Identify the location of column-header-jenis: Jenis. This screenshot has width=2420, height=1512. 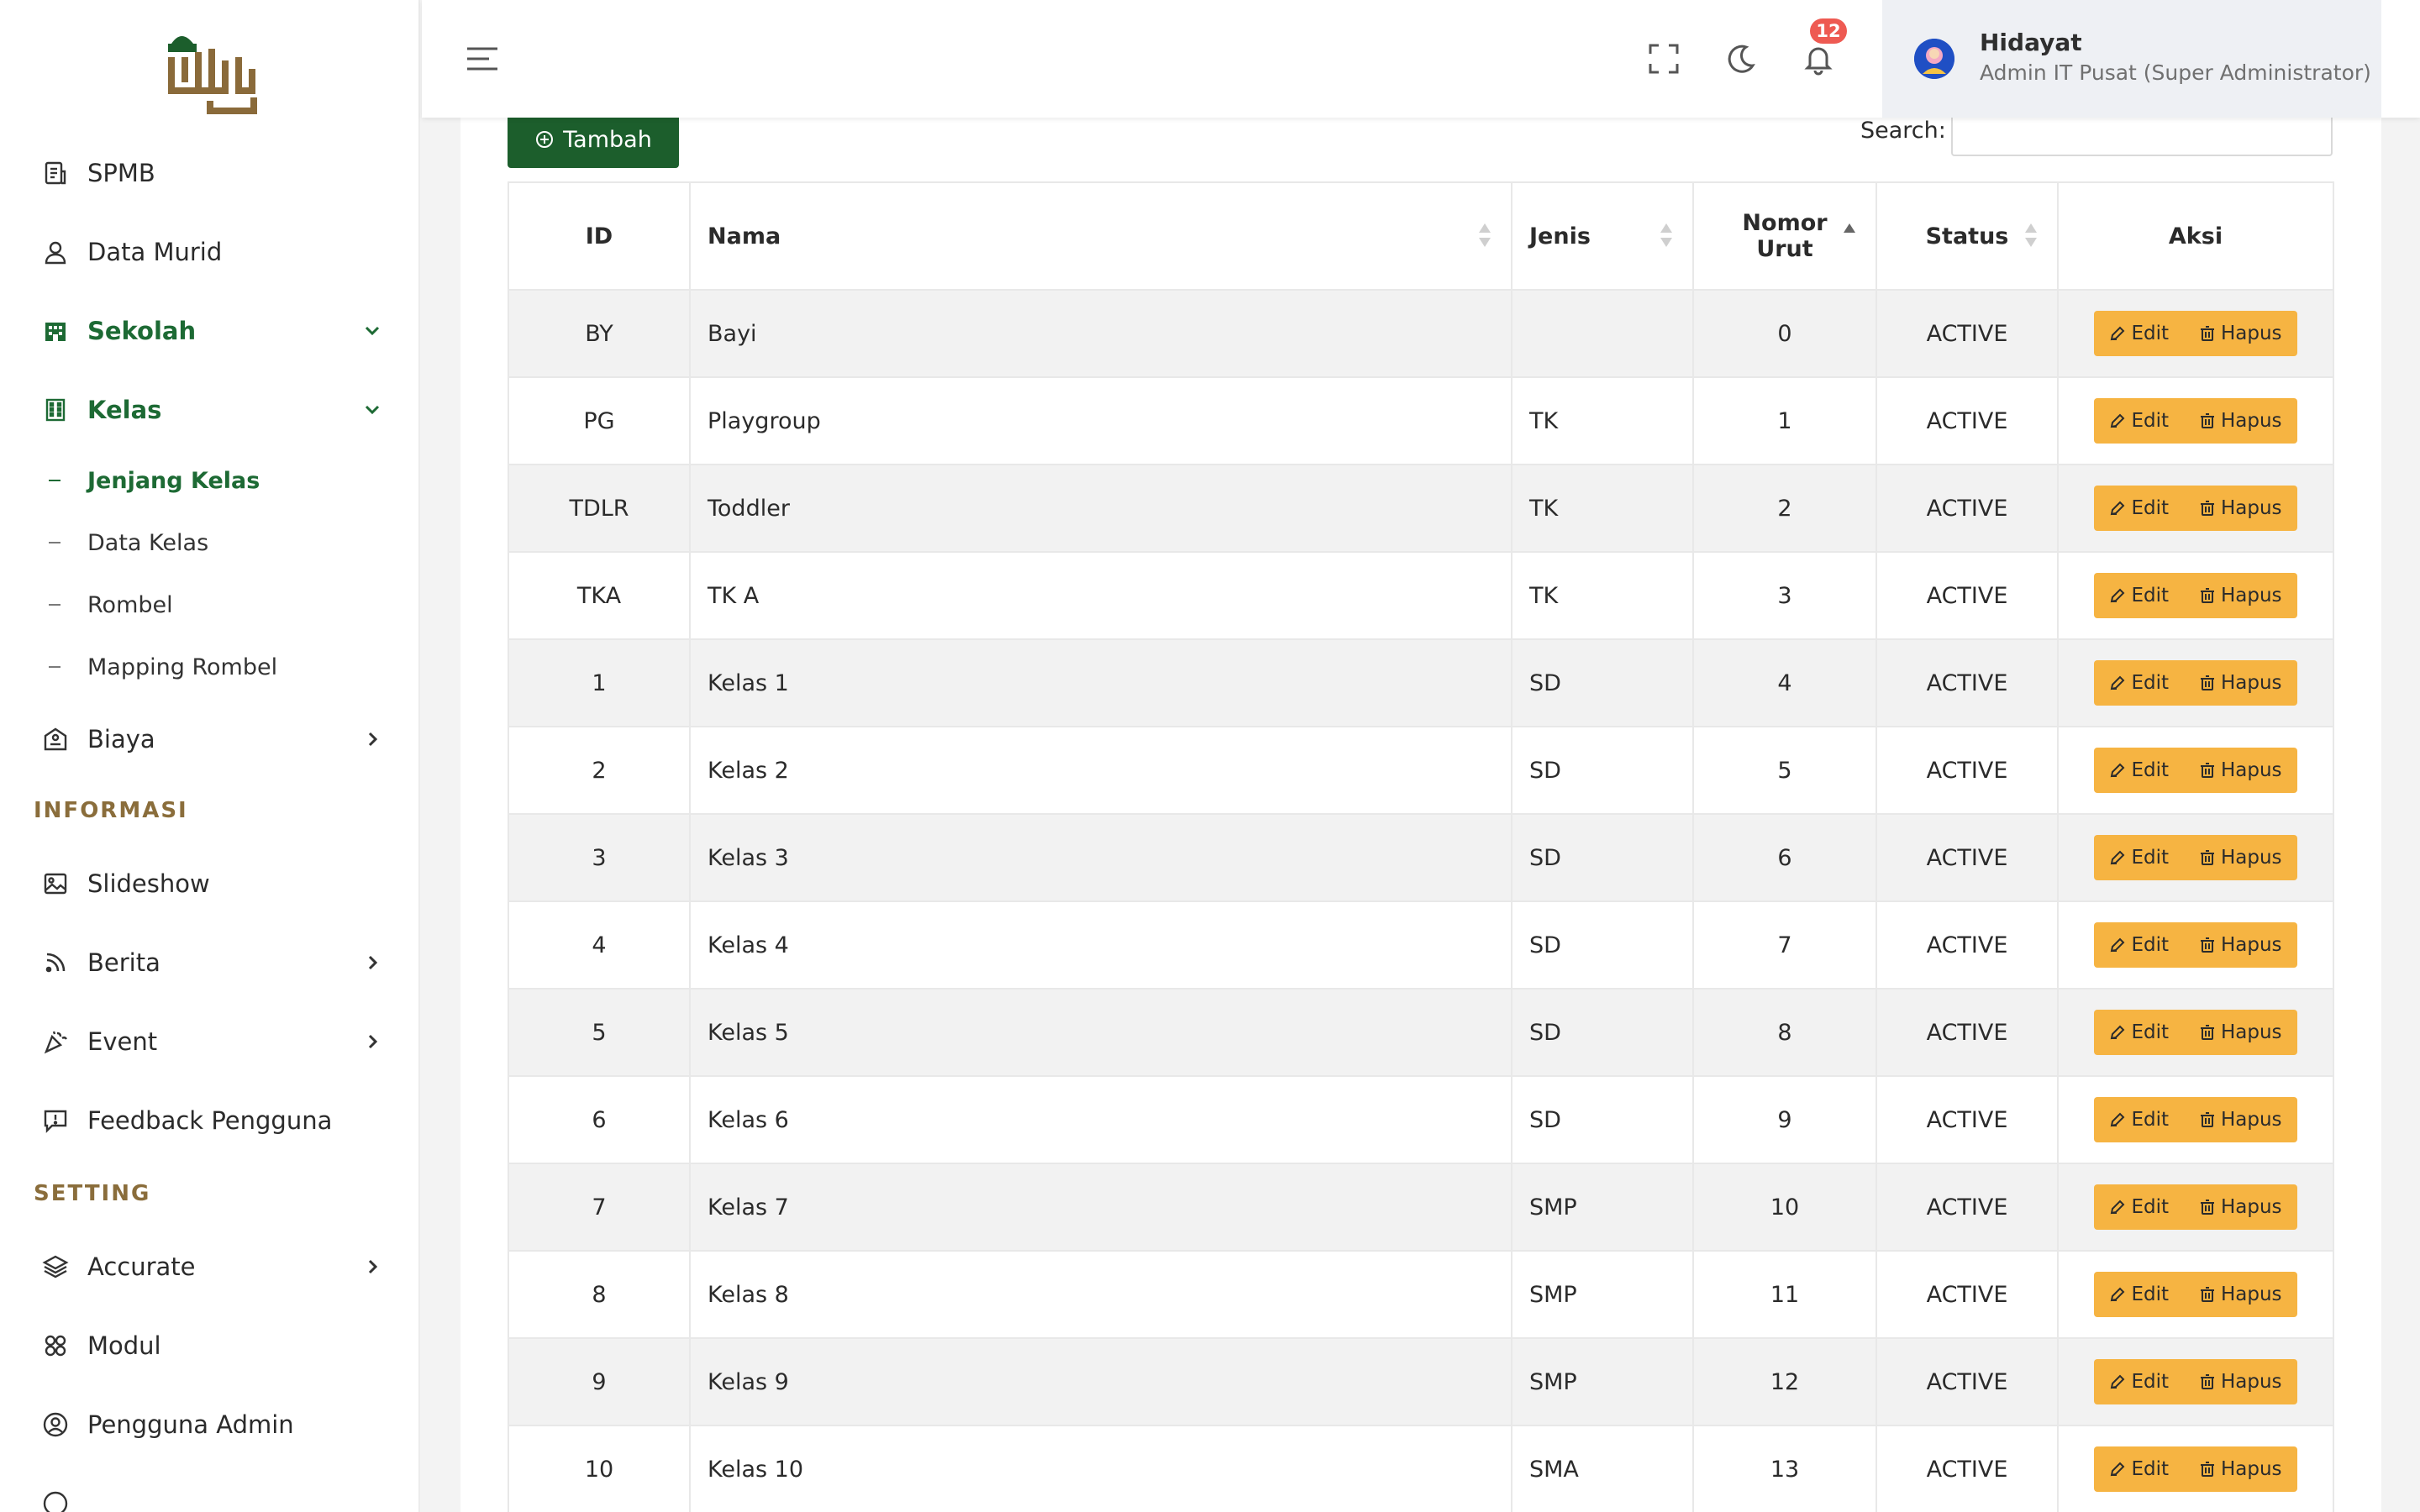
(1602, 236).